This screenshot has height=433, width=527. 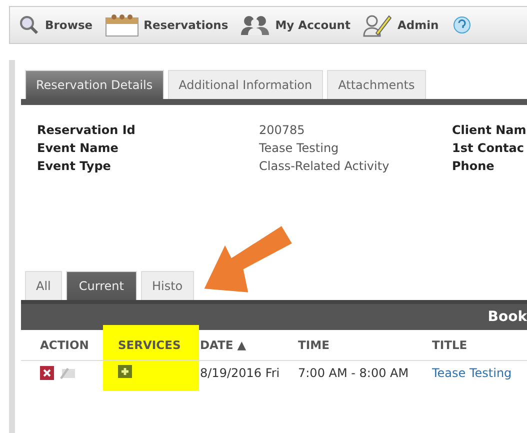 I want to click on tab: All, so click(x=43, y=285).